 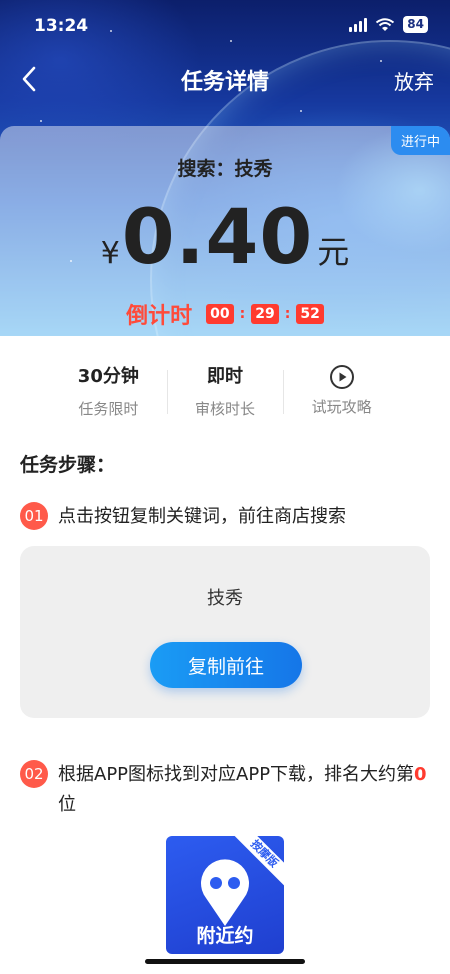 I want to click on status-icons: 84, so click(x=388, y=24).